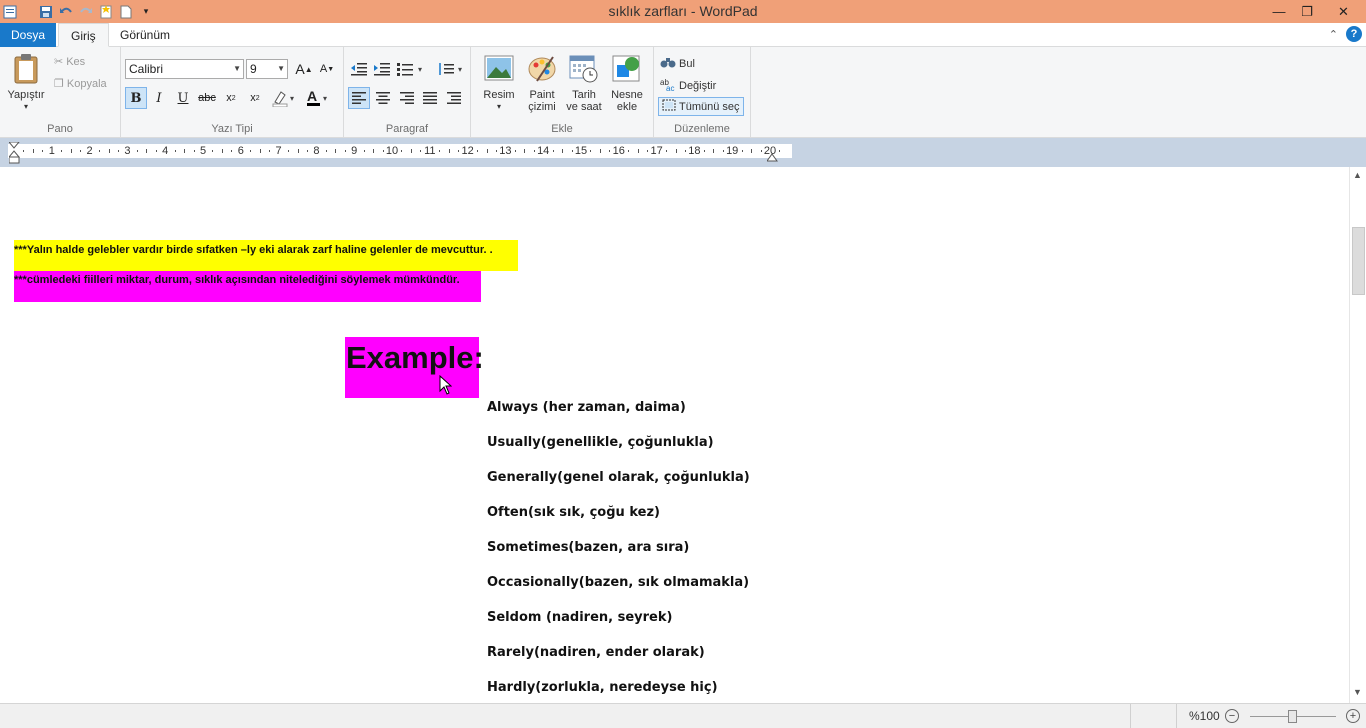 Image resolution: width=1366 pixels, height=728 pixels. Describe the element at coordinates (267, 69) in the screenshot. I see `font-size-select: 9 ▼` at that location.